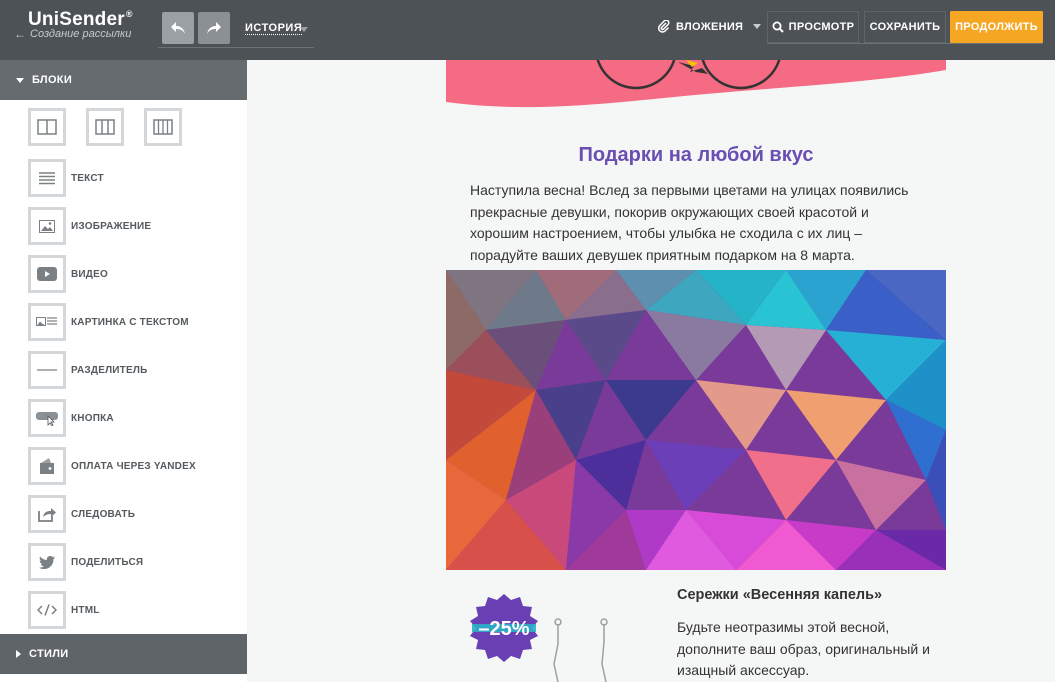 The height and width of the screenshot is (682, 1055). I want to click on block-yandex-payment: ОПЛАТА ЧЕРЕЗ YANDEX, so click(112, 466).